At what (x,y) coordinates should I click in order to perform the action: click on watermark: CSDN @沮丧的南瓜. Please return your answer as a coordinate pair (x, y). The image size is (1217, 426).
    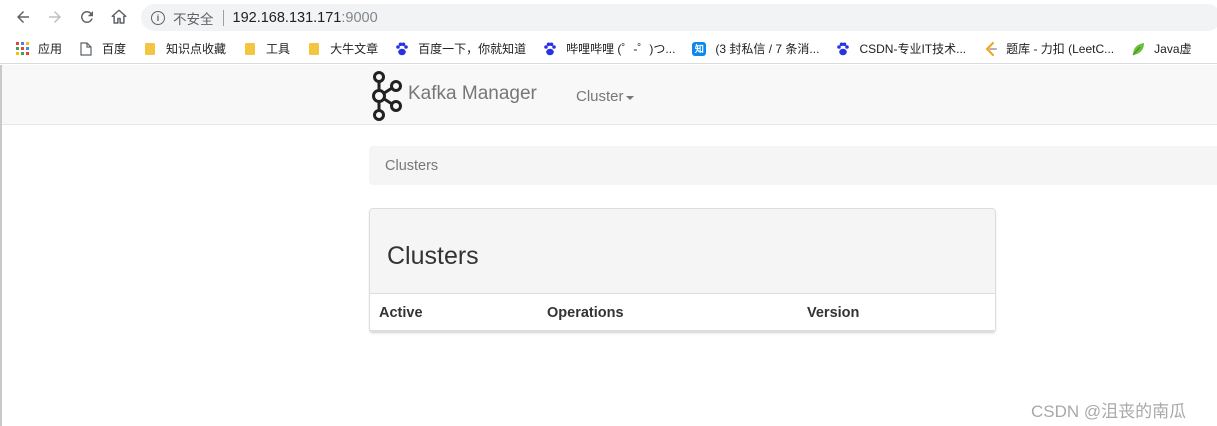
    Looking at the image, I should click on (1109, 411).